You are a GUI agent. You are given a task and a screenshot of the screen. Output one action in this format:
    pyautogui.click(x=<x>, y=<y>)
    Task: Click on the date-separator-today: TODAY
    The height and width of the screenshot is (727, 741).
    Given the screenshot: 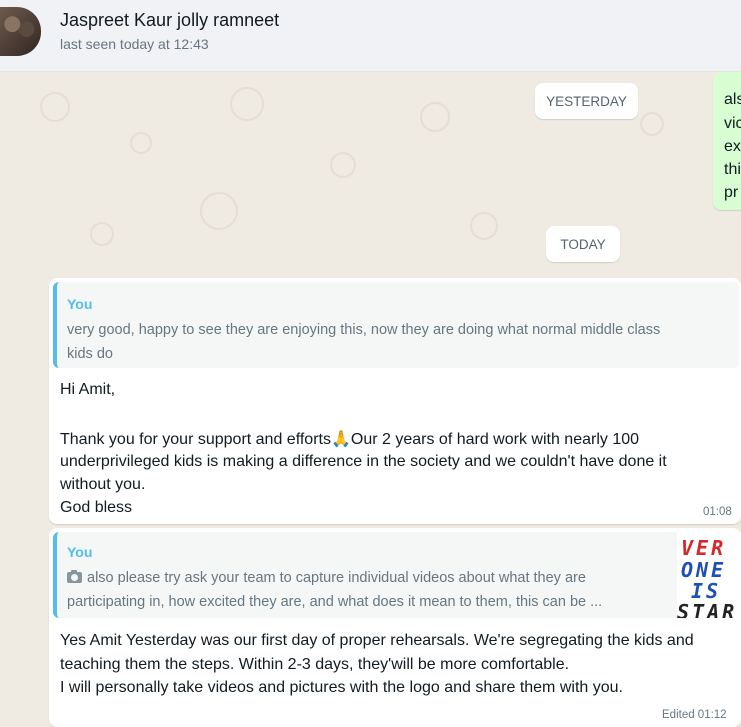 What is the action you would take?
    pyautogui.click(x=583, y=244)
    